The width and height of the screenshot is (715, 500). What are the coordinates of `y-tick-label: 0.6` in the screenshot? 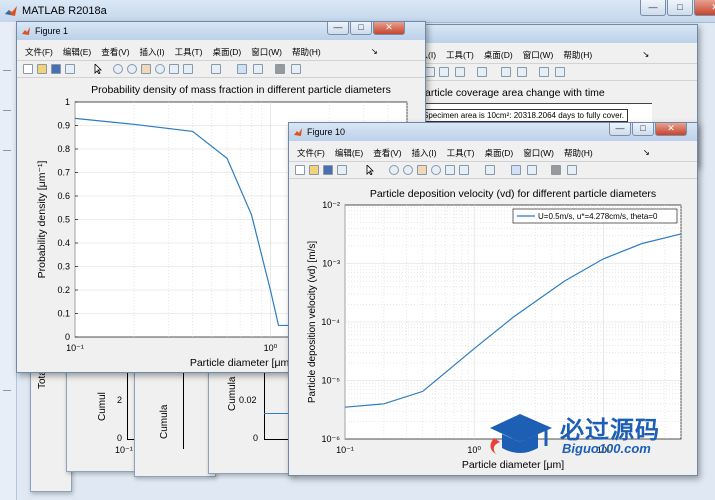 It's located at (63, 196).